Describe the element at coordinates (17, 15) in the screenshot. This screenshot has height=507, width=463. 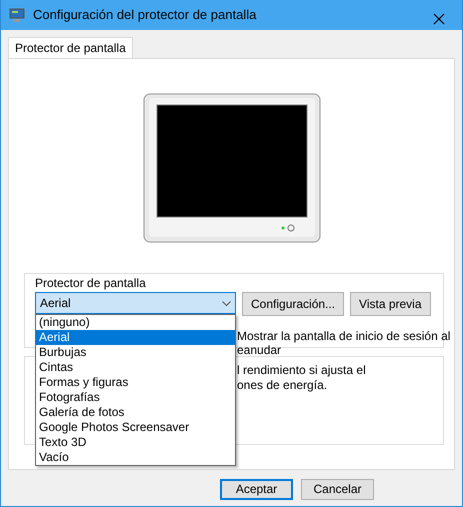
I see `display-icon` at that location.